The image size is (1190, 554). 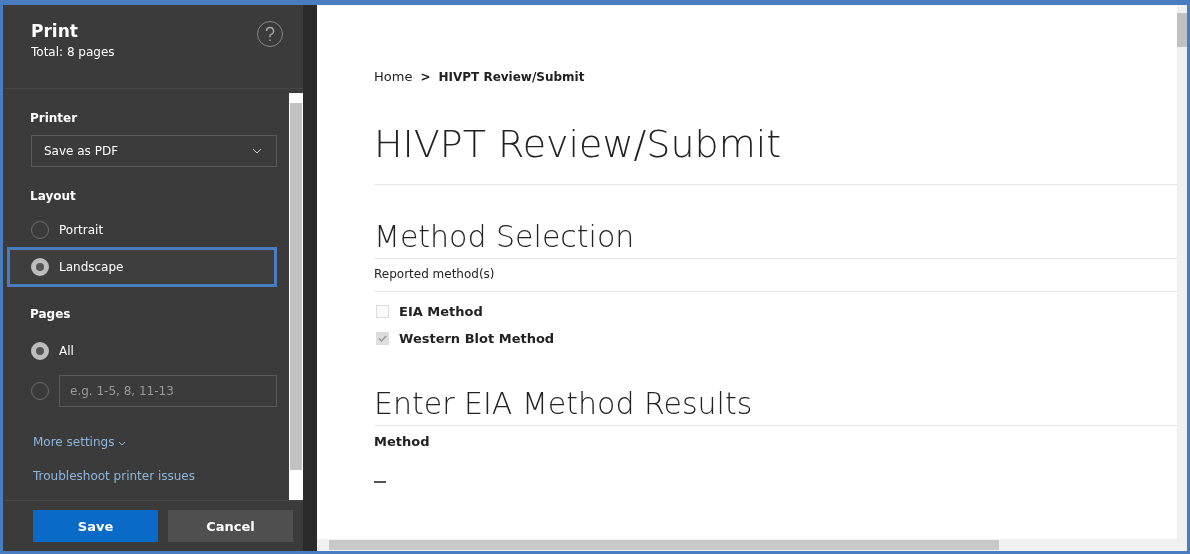 What do you see at coordinates (775, 279) in the screenshot?
I see `field-label: Reported method(s)` at bounding box center [775, 279].